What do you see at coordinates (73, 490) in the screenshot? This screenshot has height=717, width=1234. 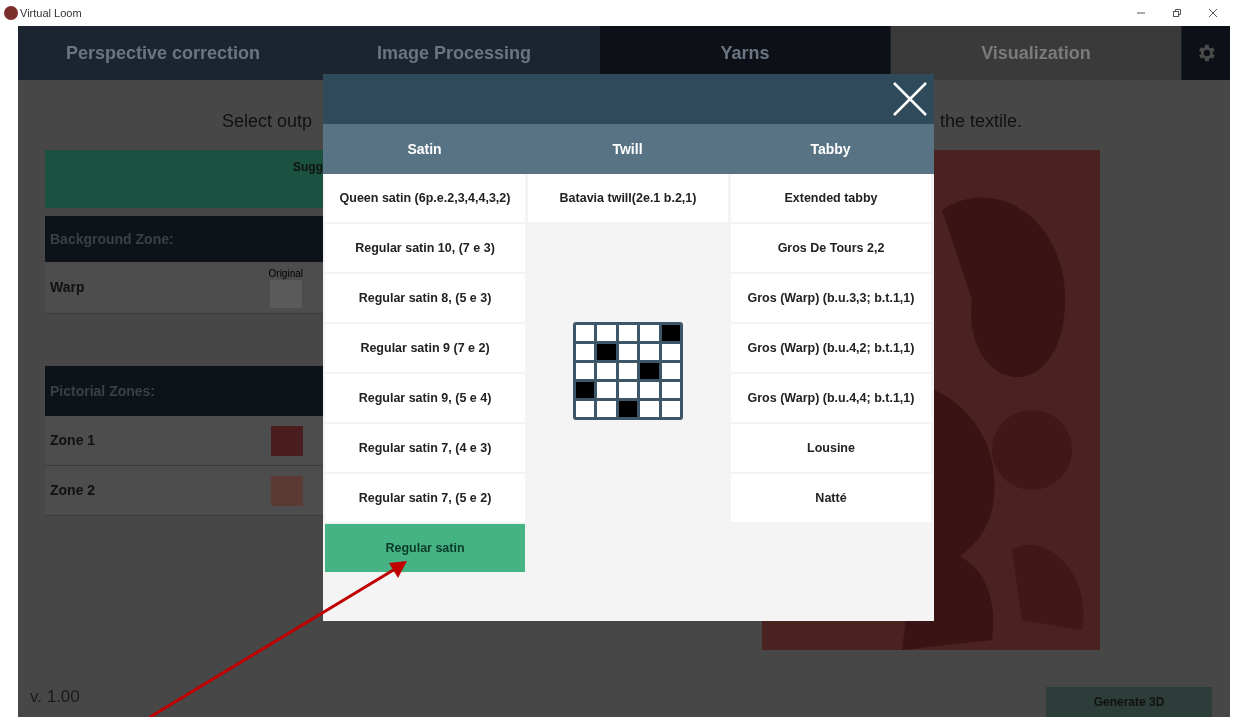 I see `zone-label: Zone 2` at bounding box center [73, 490].